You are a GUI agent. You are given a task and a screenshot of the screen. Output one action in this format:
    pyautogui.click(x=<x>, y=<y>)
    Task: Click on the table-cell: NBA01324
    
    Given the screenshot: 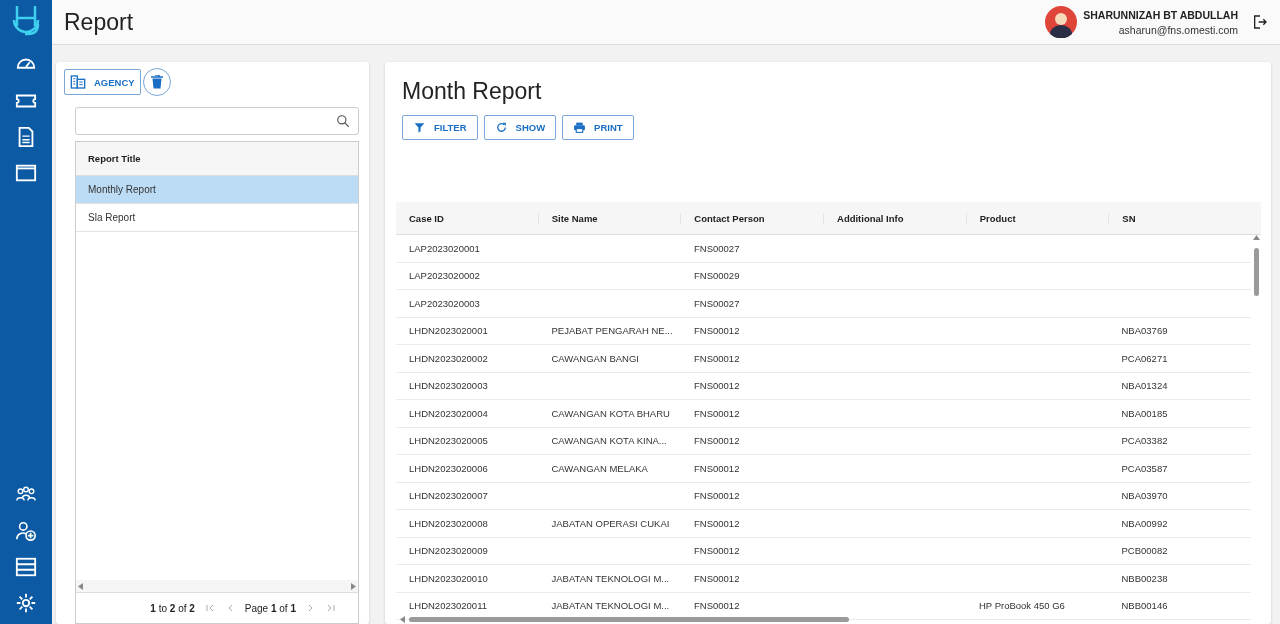 What is the action you would take?
    pyautogui.click(x=1144, y=386)
    